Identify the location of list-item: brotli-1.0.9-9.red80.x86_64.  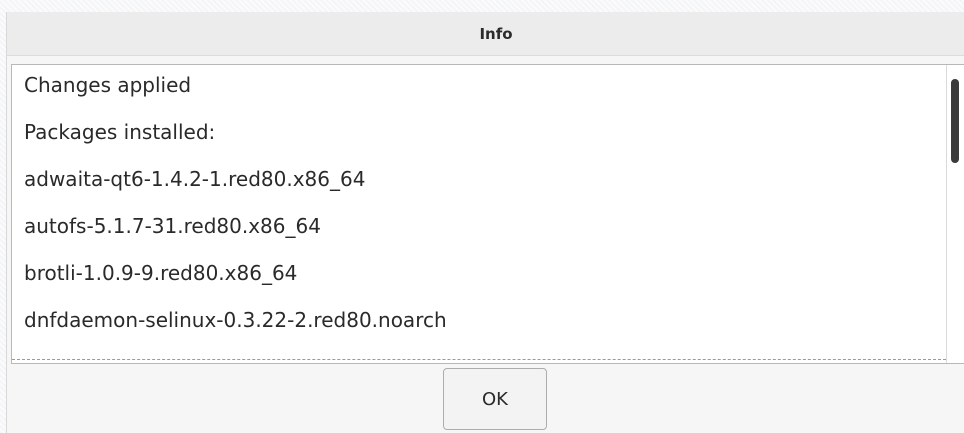
(160, 273).